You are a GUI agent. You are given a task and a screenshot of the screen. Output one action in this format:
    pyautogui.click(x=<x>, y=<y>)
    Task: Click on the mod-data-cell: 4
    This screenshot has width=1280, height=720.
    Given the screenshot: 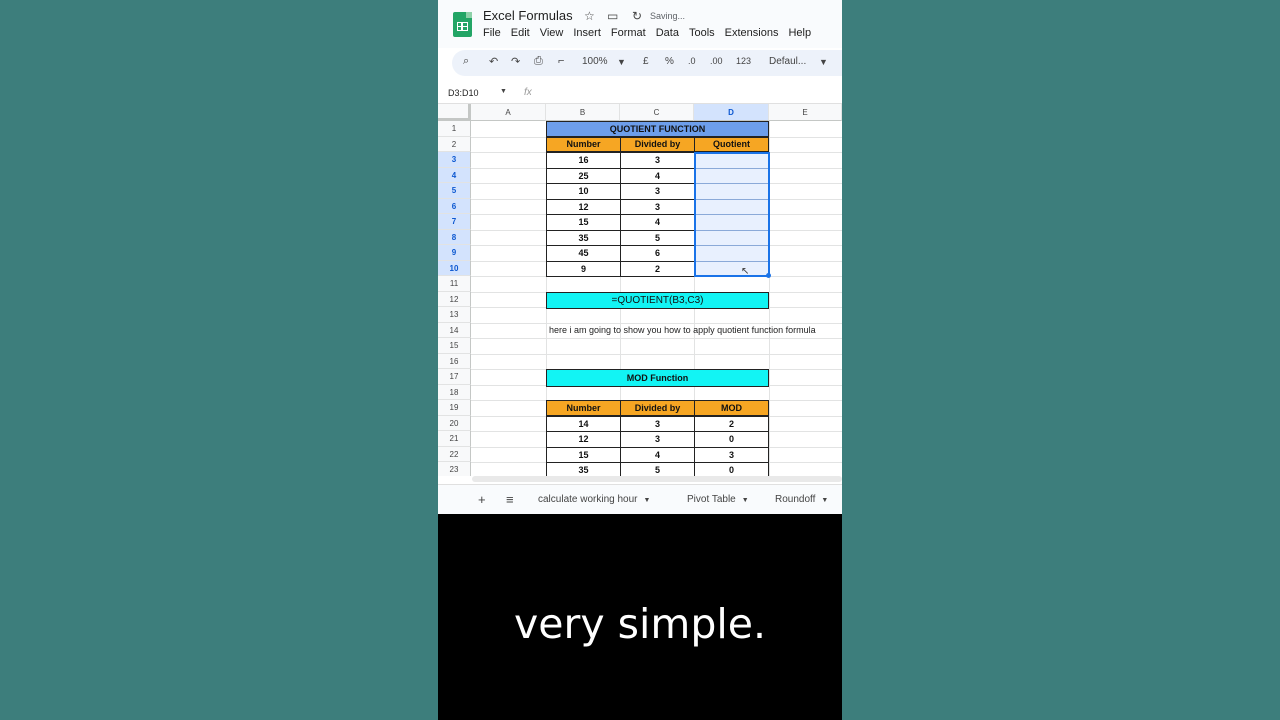 What is the action you would take?
    pyautogui.click(x=657, y=454)
    